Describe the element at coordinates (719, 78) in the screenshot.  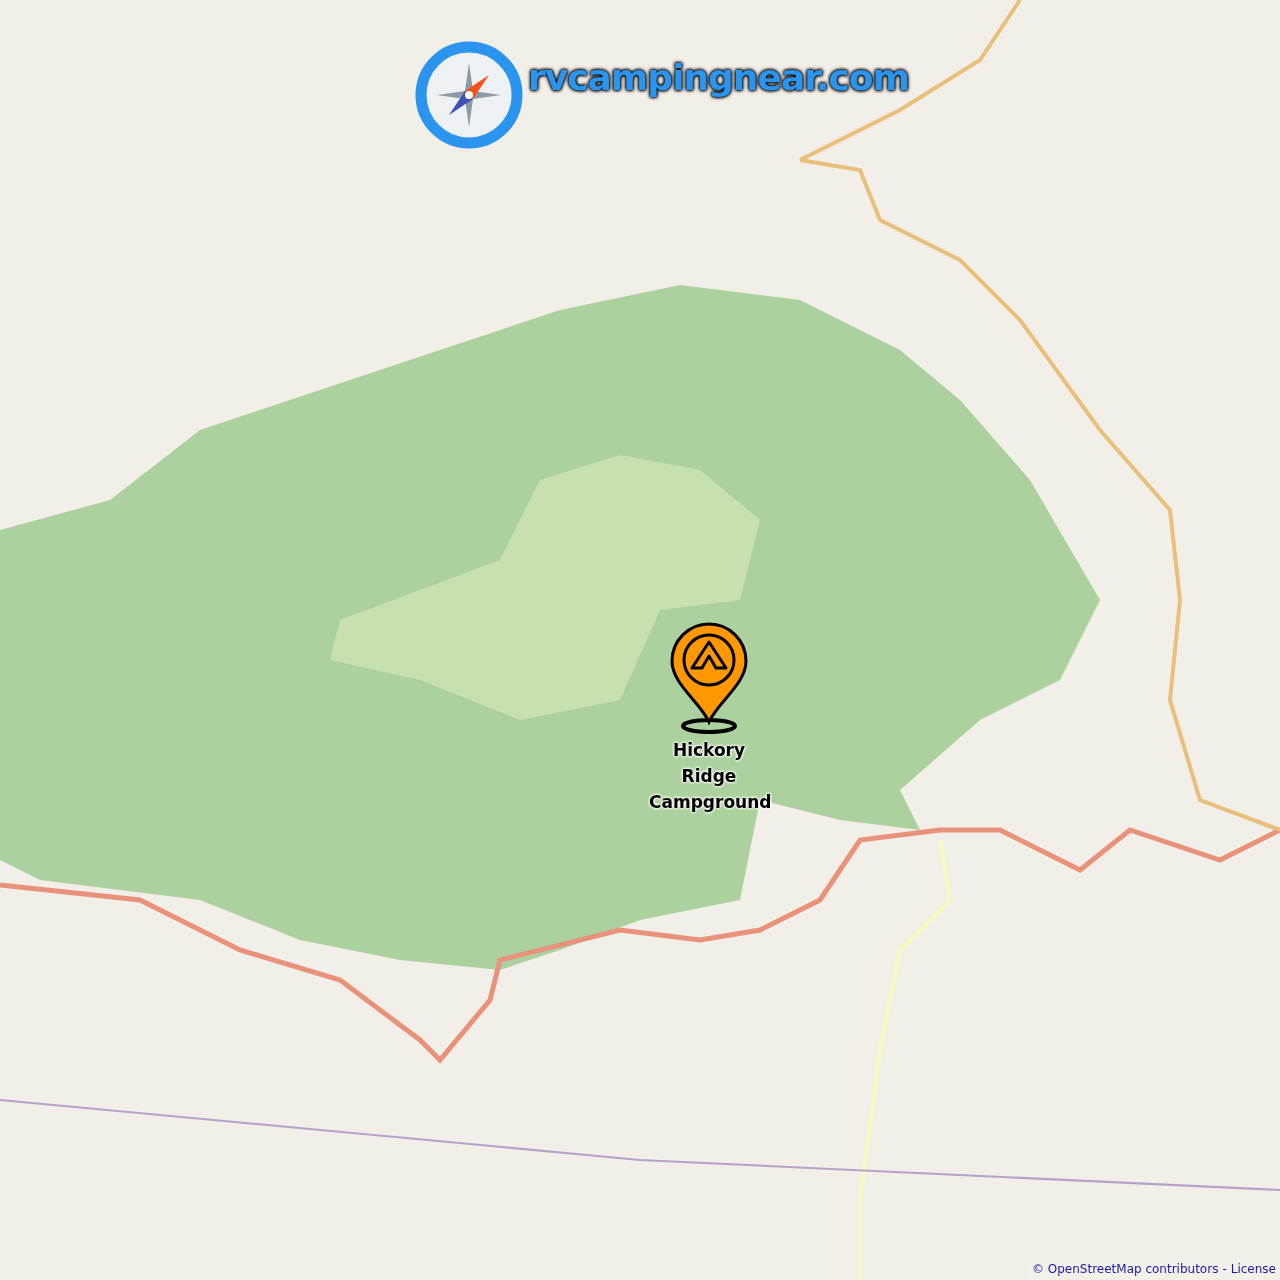
I see `site-logo: rvcampingnear.com` at that location.